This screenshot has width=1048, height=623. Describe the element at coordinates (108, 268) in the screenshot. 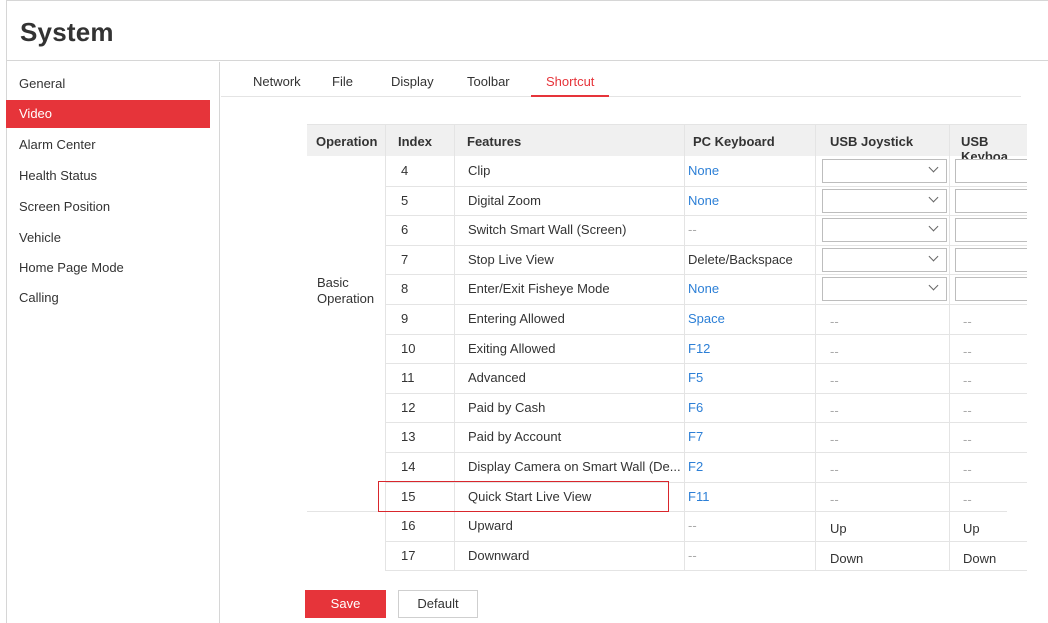

I see `sidebar-item-home-page-mode: Home Page Mode` at that location.